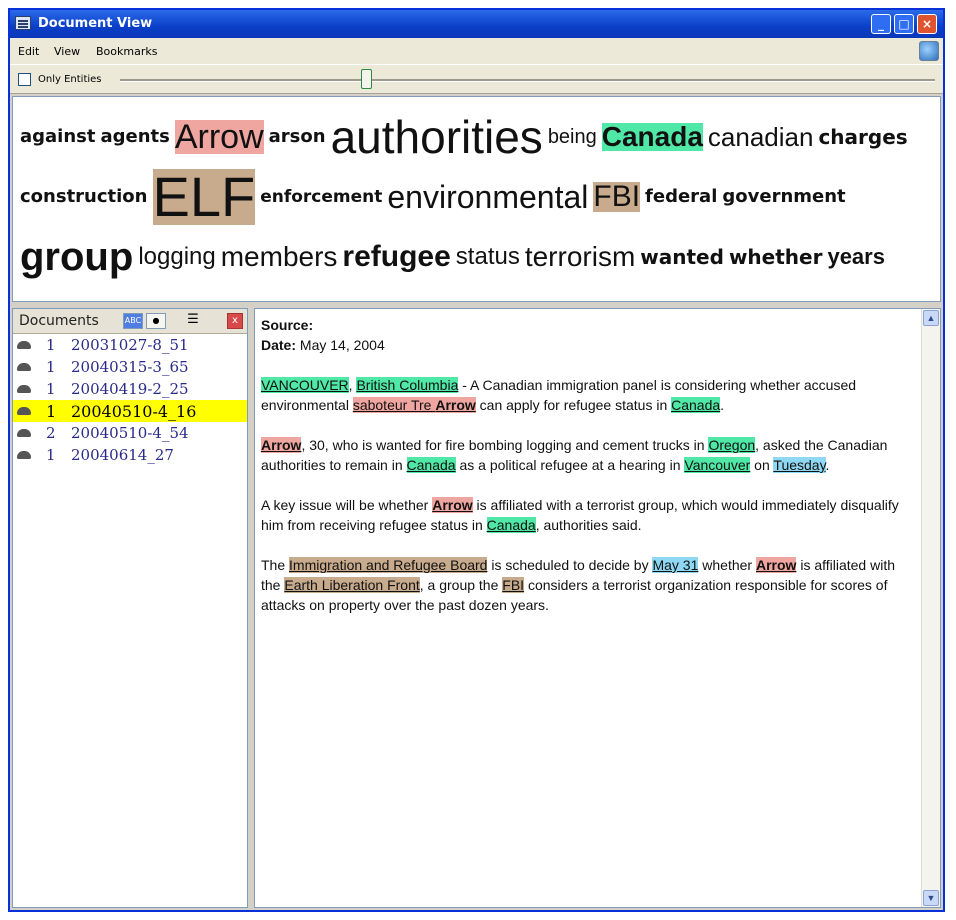  I want to click on document-list-item: 1 20040419-2_25, so click(130, 389).